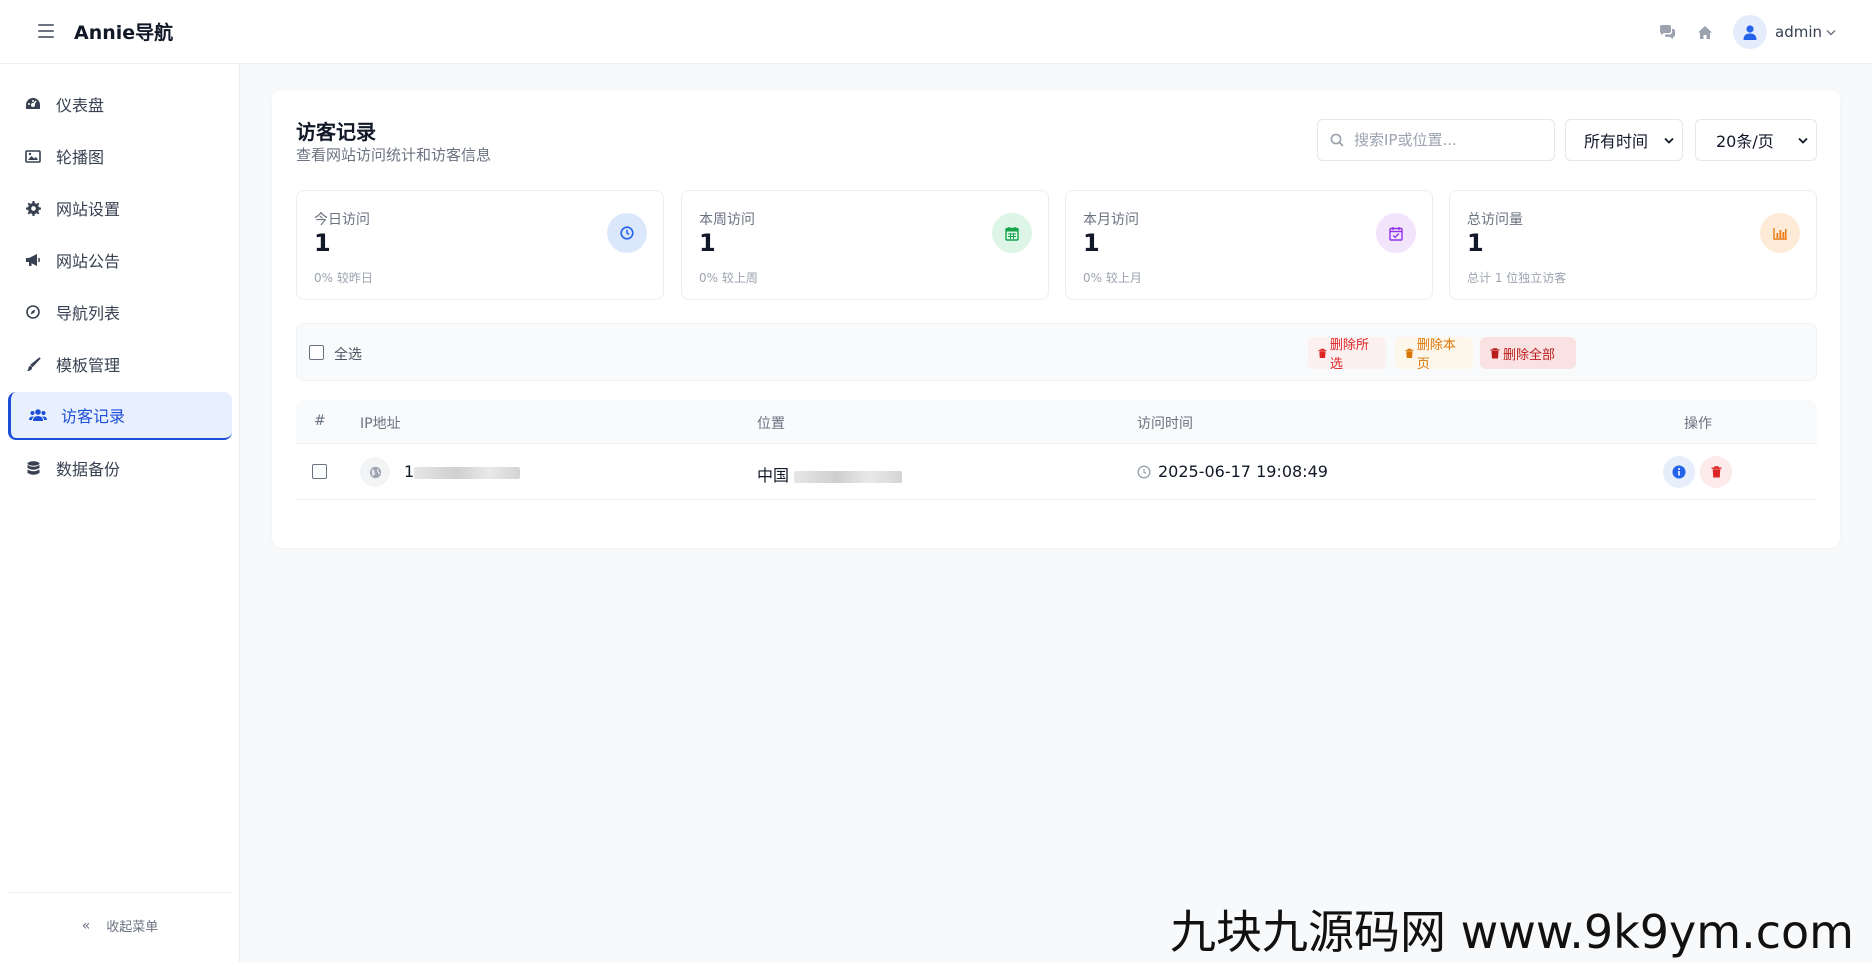 This screenshot has width=1872, height=962. What do you see at coordinates (1012, 233) in the screenshot?
I see `calendar-icon` at bounding box center [1012, 233].